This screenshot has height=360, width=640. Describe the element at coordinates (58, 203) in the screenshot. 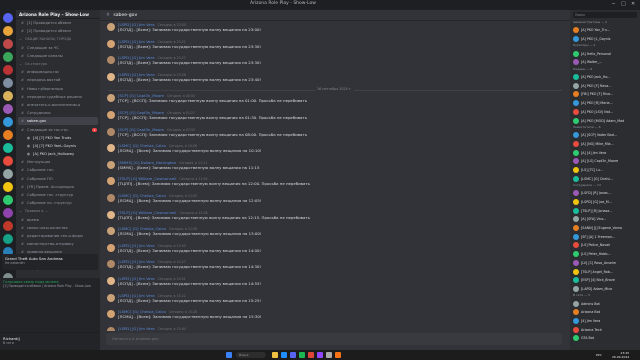

I see `channel-item: # Собрание по. структур` at that location.